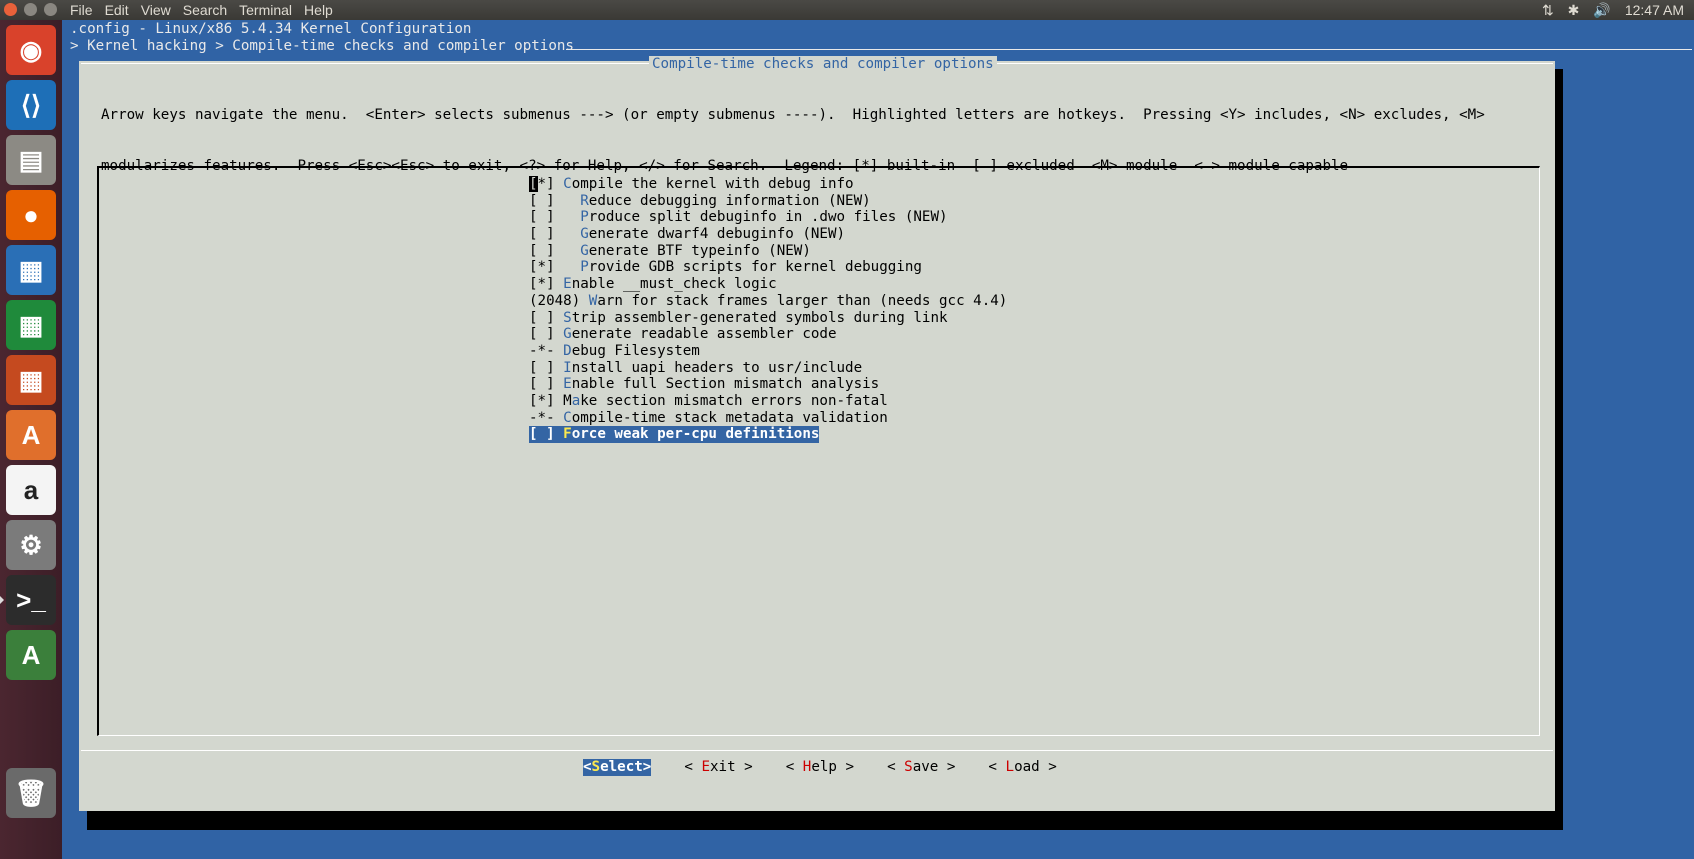 Image resolution: width=1694 pixels, height=859 pixels. I want to click on system-settings-icon: ⚙, so click(31, 545).